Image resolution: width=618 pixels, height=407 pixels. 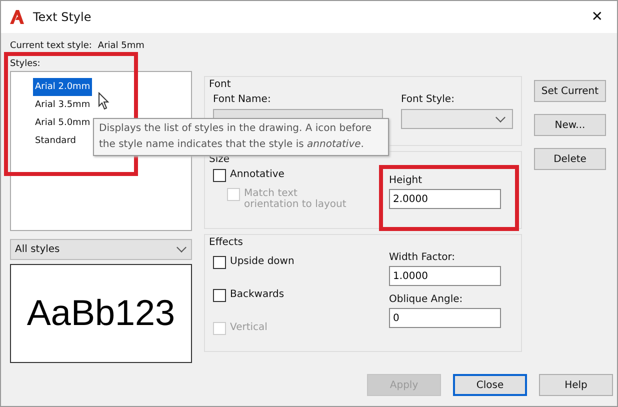 What do you see at coordinates (422, 257) in the screenshot?
I see `width-factor-label: Width Factor:` at bounding box center [422, 257].